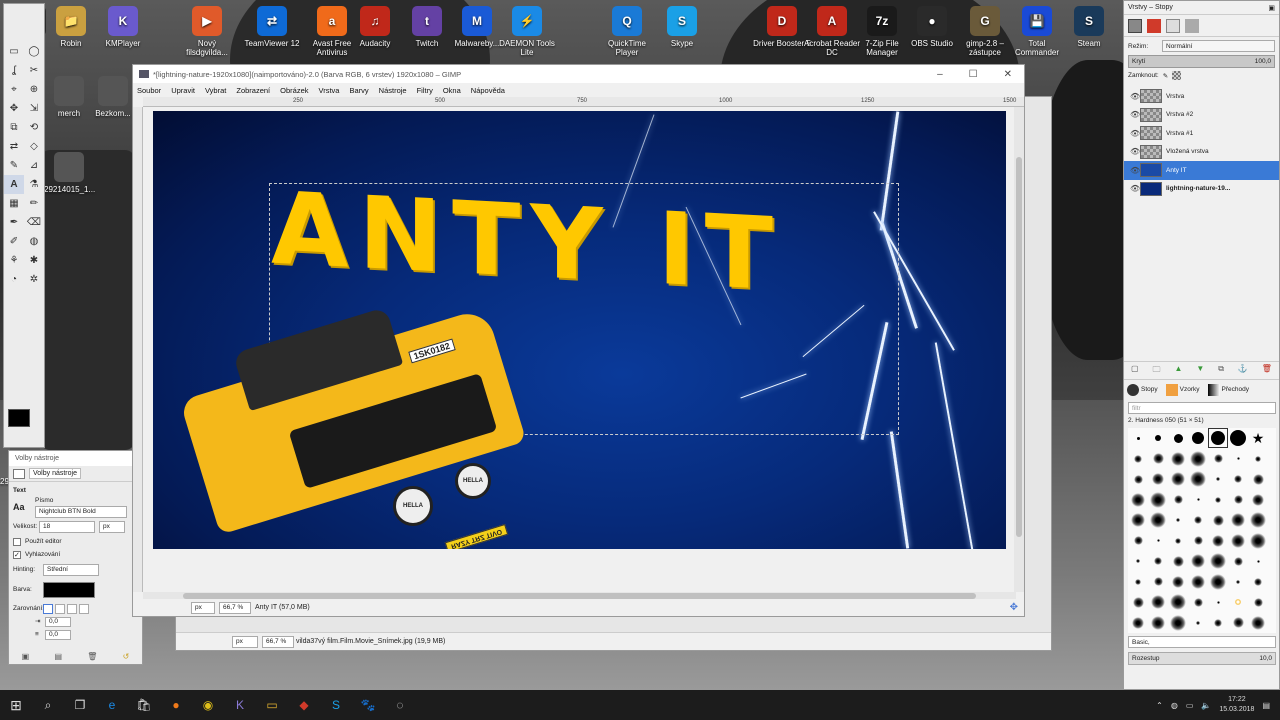  Describe the element at coordinates (14, 279) in the screenshot. I see `tool-button: ◔` at that location.